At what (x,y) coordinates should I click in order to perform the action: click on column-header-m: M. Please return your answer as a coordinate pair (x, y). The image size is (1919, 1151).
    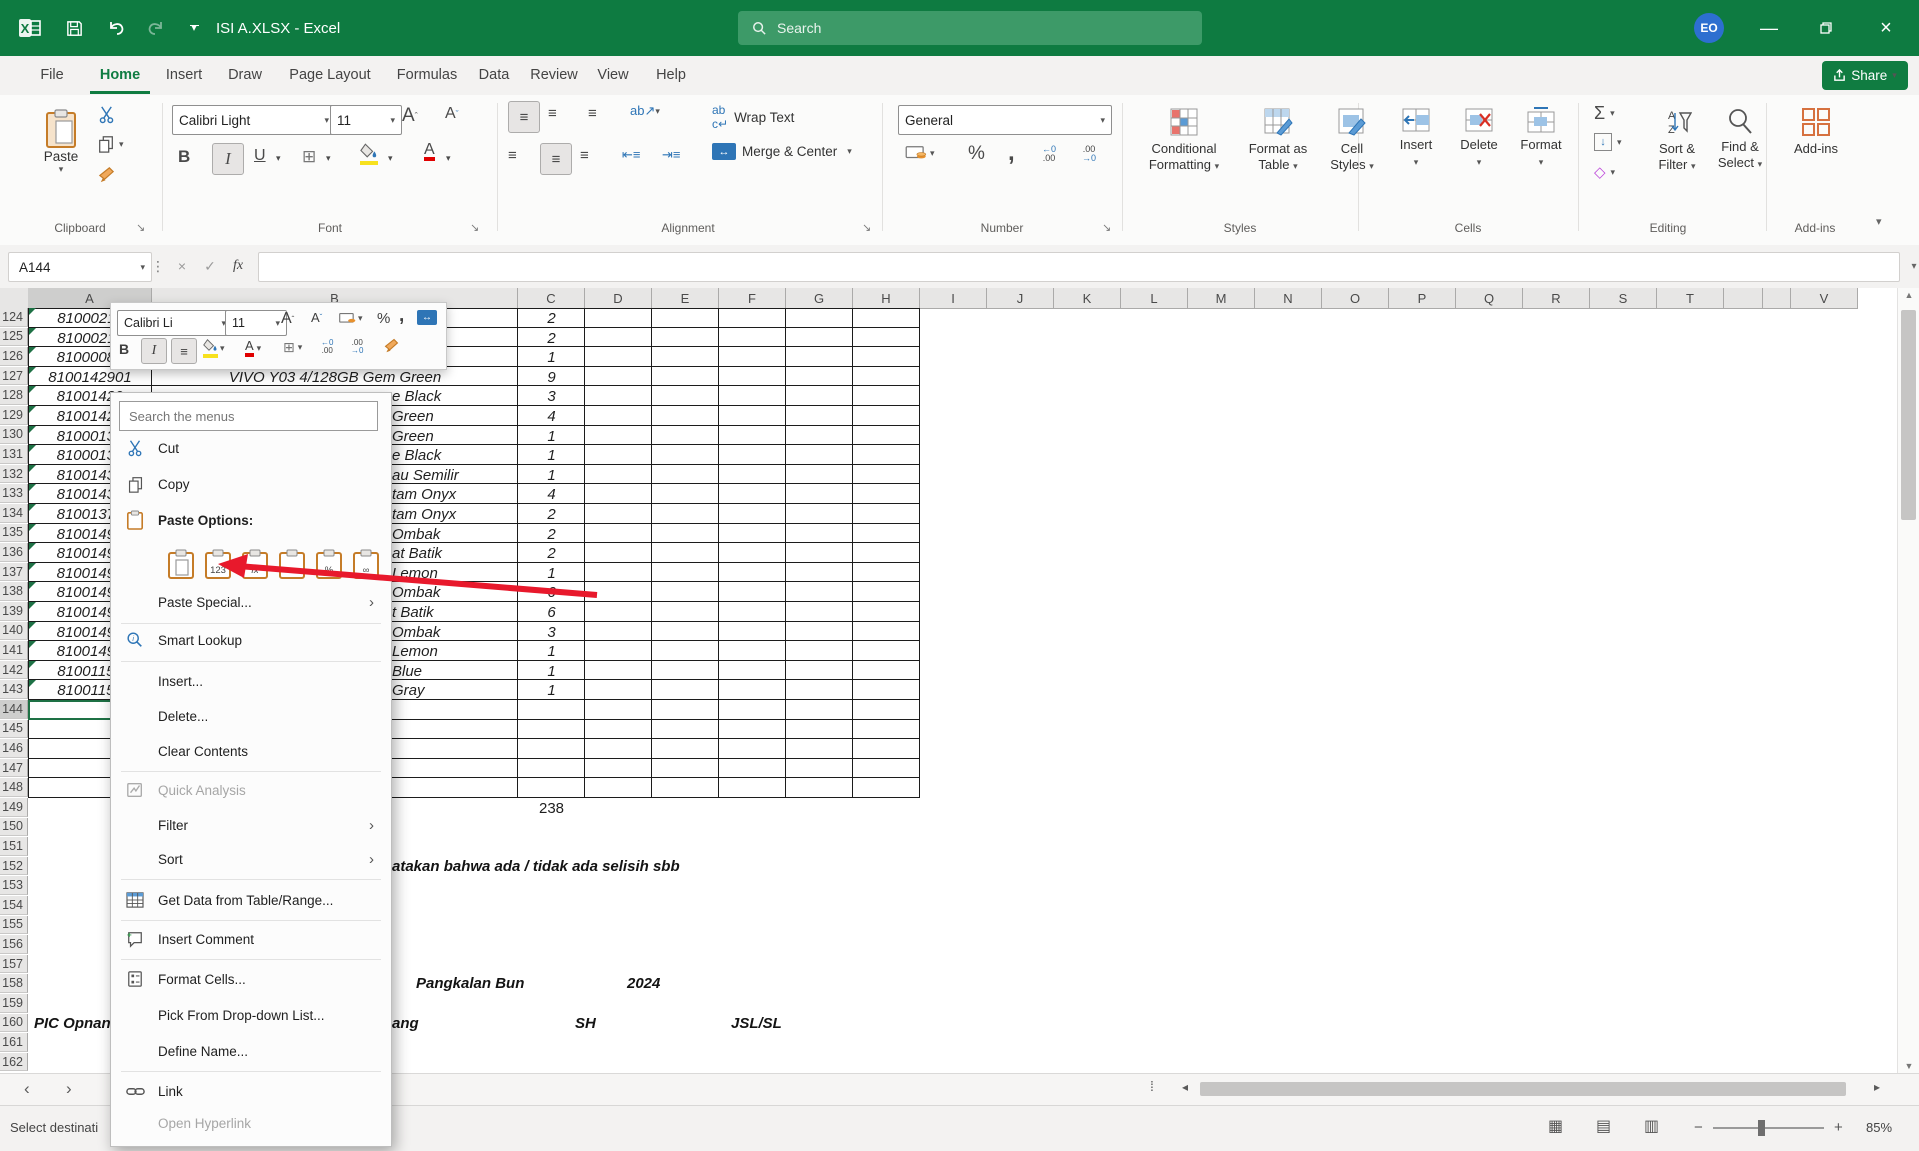
    Looking at the image, I should click on (1221, 298).